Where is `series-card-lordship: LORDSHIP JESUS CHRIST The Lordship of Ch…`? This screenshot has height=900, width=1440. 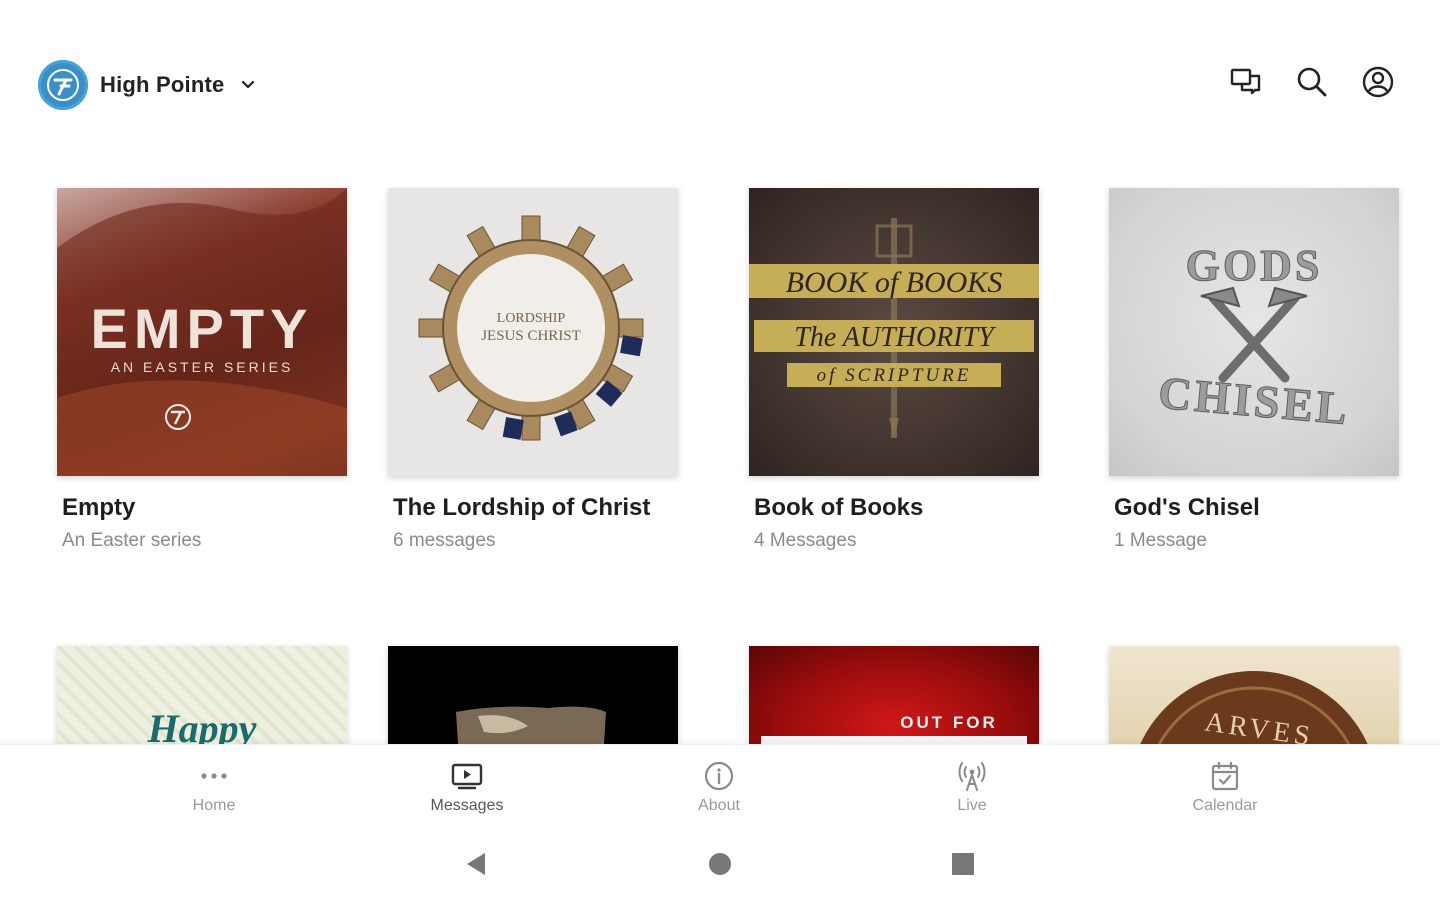
series-card-lordship: LORDSHIP JESUS CHRIST The Lordship of Ch… is located at coordinates (533, 370).